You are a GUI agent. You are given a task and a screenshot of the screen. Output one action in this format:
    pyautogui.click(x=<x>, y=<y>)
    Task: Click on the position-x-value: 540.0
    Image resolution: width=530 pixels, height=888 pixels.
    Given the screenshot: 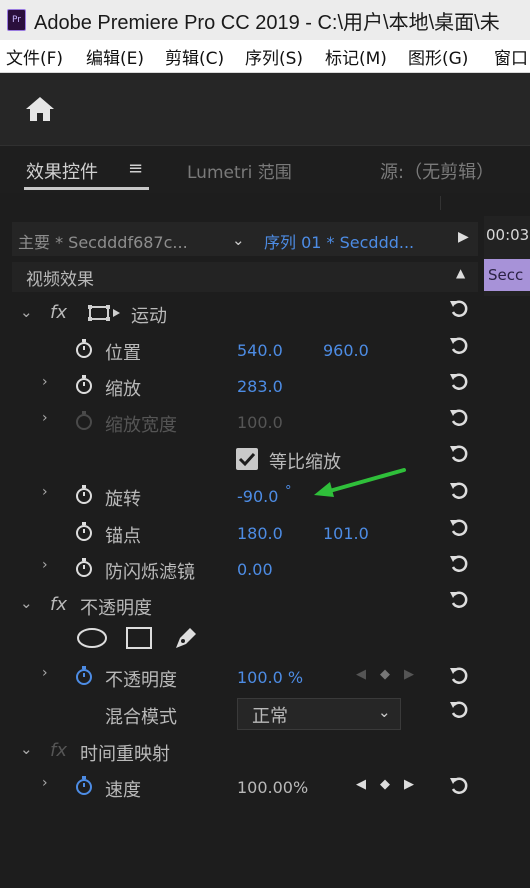 What is the action you would take?
    pyautogui.click(x=260, y=350)
    